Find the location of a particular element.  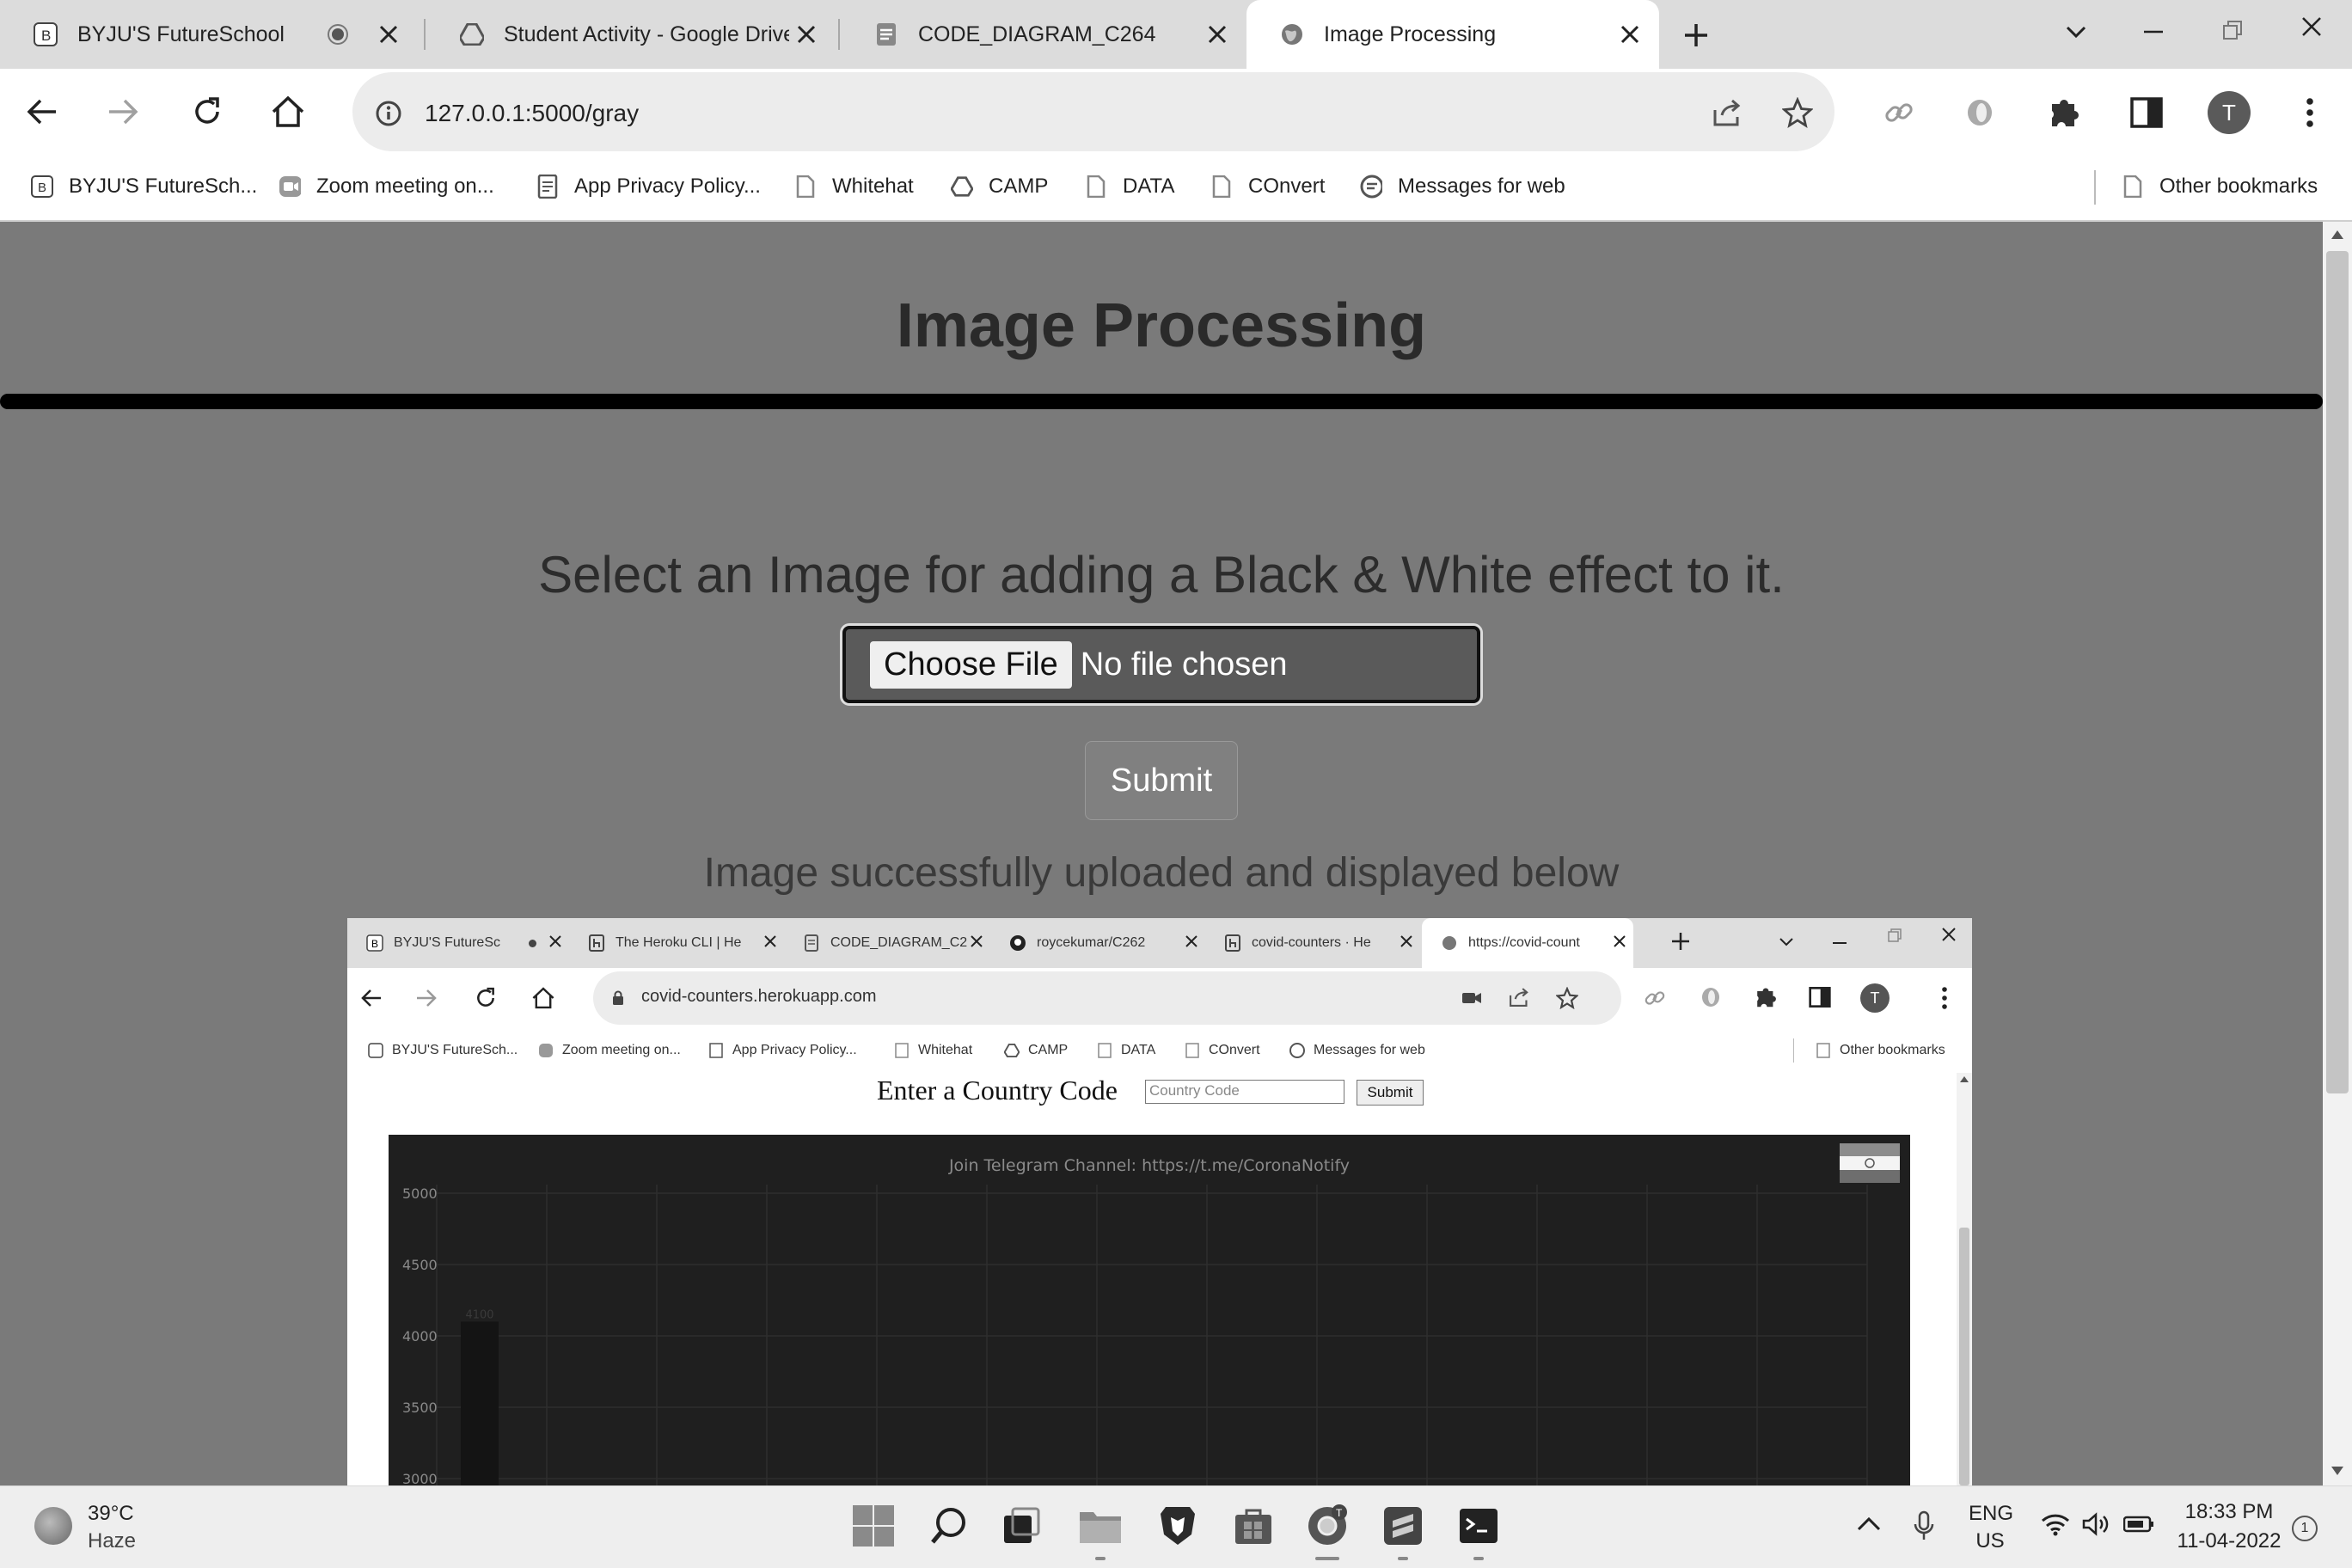

chevron-up-icon is located at coordinates (1869, 1525).